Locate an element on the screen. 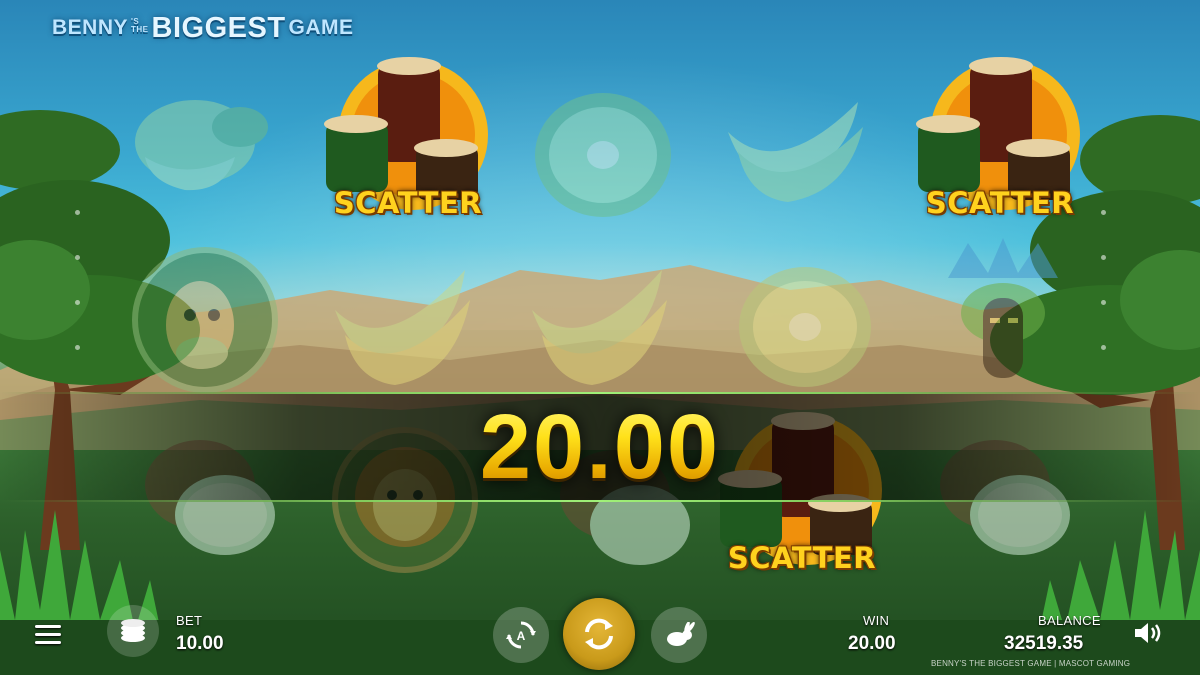 This screenshot has height=675, width=1200. bet-value: 10.00 is located at coordinates (200, 643).